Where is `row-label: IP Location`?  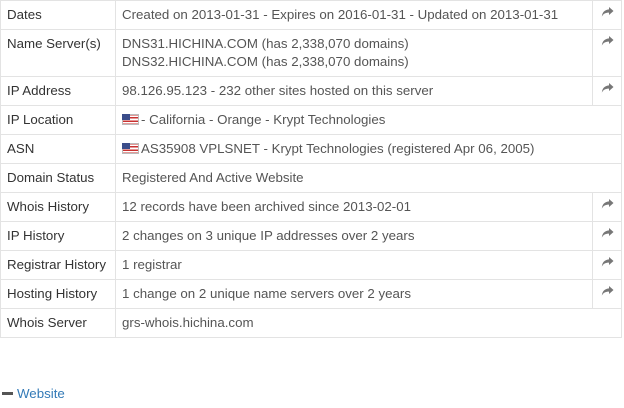
row-label: IP Location is located at coordinates (58, 120).